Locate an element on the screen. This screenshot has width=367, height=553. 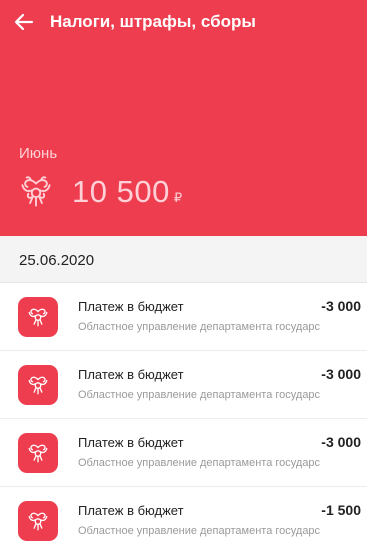
currency-symbol: ₽ is located at coordinates (178, 197).